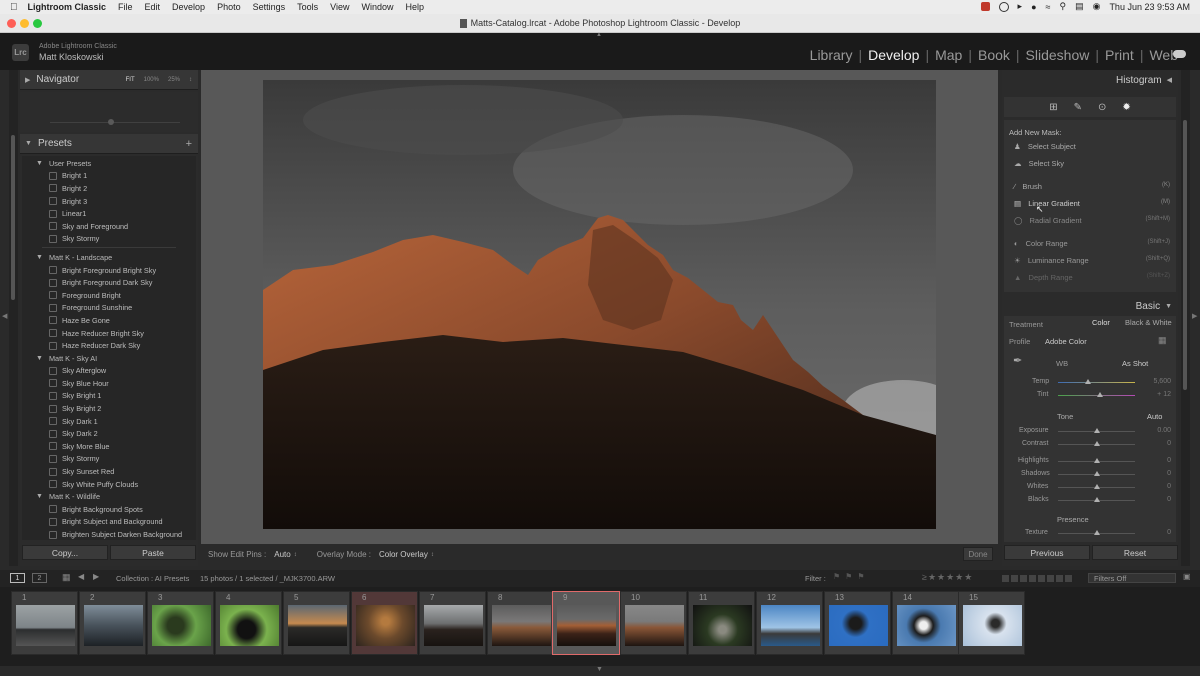 The height and width of the screenshot is (676, 1200). Describe the element at coordinates (599, 669) in the screenshot. I see `collapse-bottom-arrow: ▼` at that location.